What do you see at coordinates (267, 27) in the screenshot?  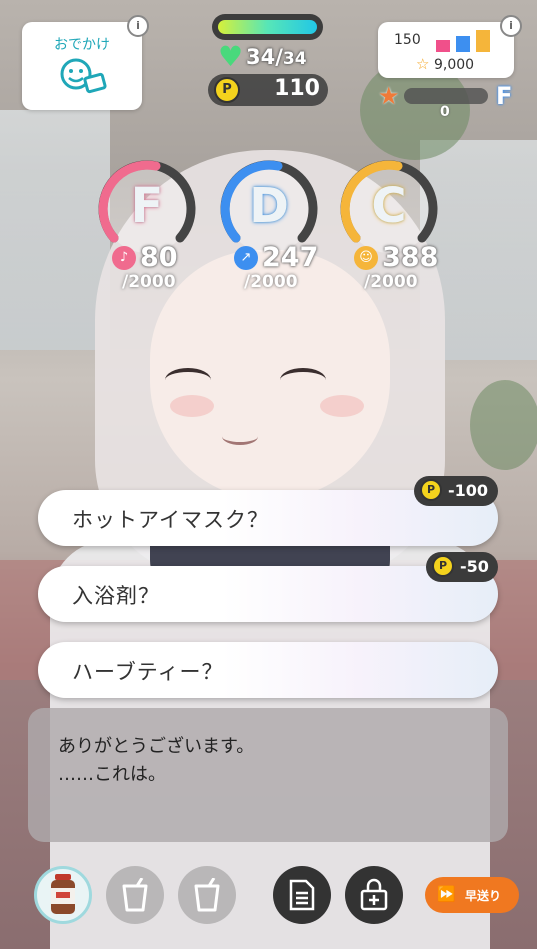 I see `hp-bar` at bounding box center [267, 27].